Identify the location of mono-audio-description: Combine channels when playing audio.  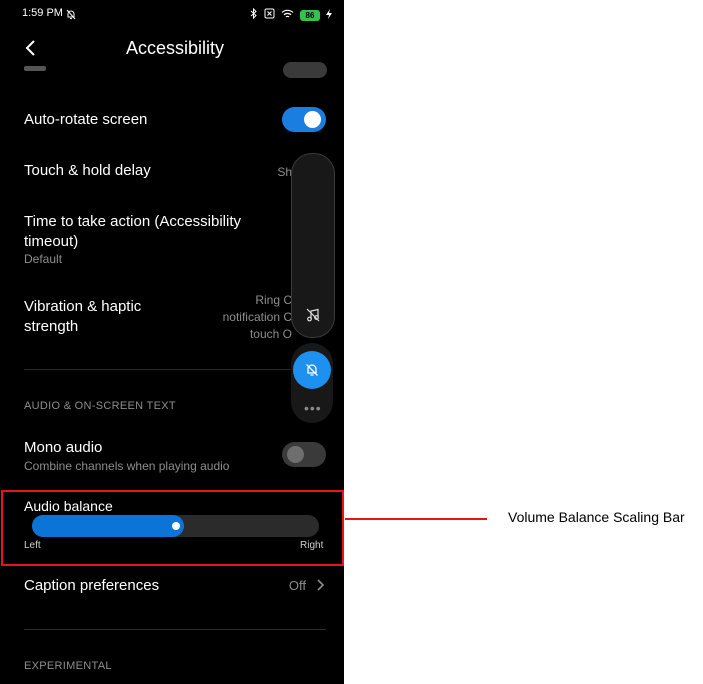
(127, 466).